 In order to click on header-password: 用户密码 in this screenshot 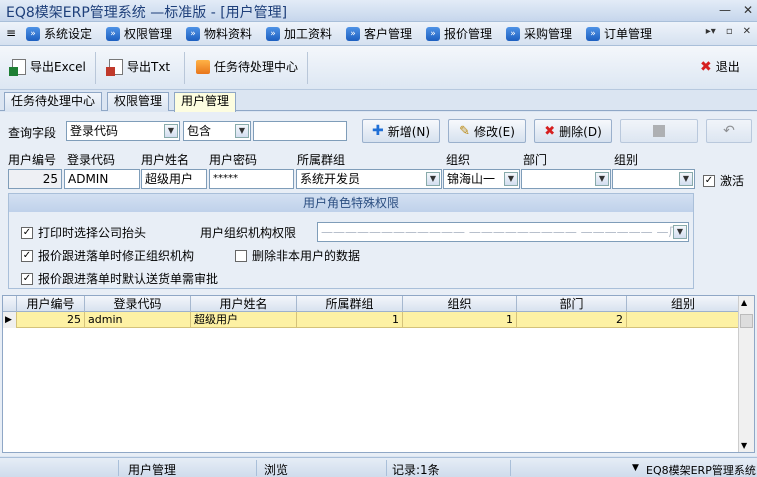, I will do `click(233, 160)`.